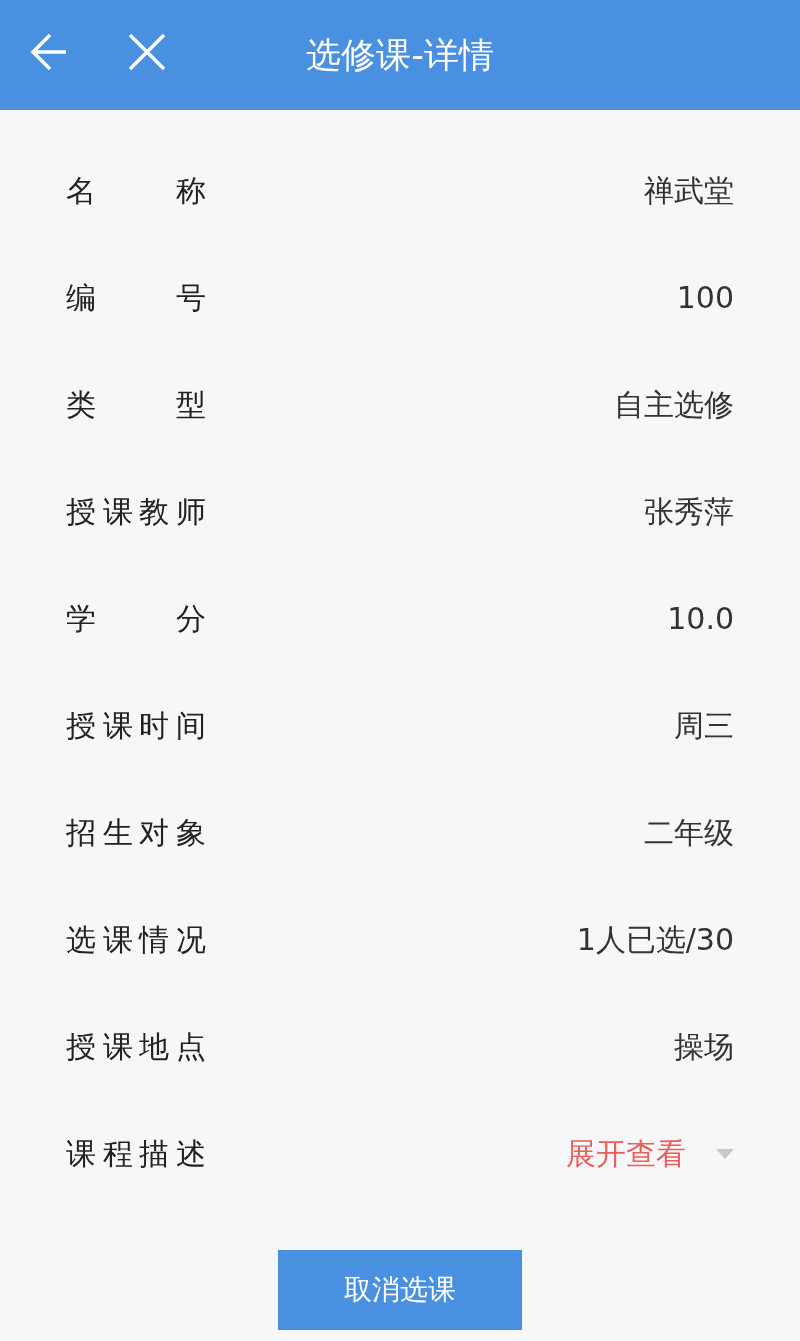 This screenshot has height=1341, width=800. What do you see at coordinates (704, 1047) in the screenshot?
I see `field-value: 操场` at bounding box center [704, 1047].